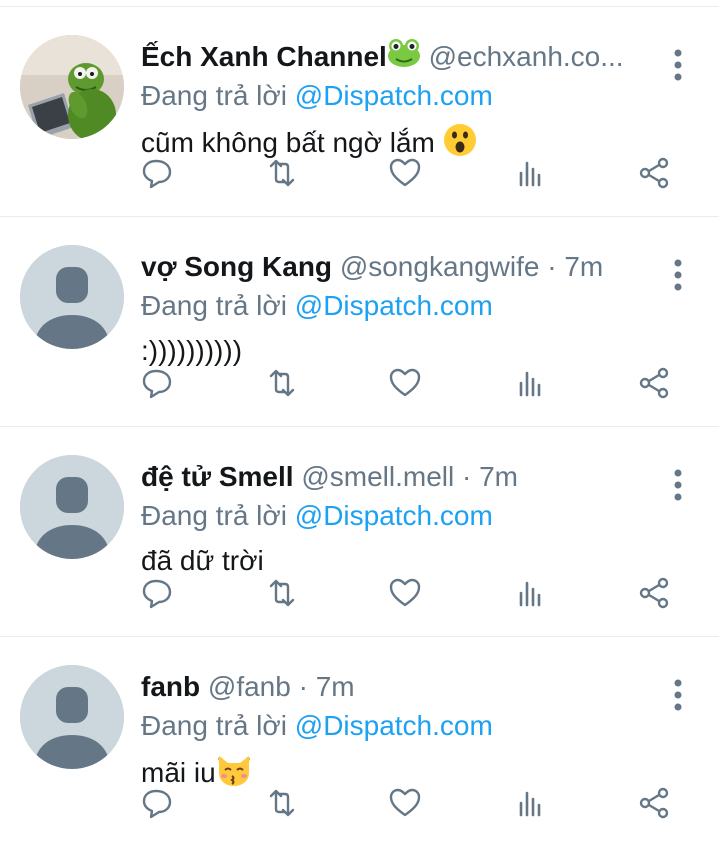 This screenshot has height=853, width=719. Describe the element at coordinates (249, 686) in the screenshot. I see `user-handle: @fanb` at that location.